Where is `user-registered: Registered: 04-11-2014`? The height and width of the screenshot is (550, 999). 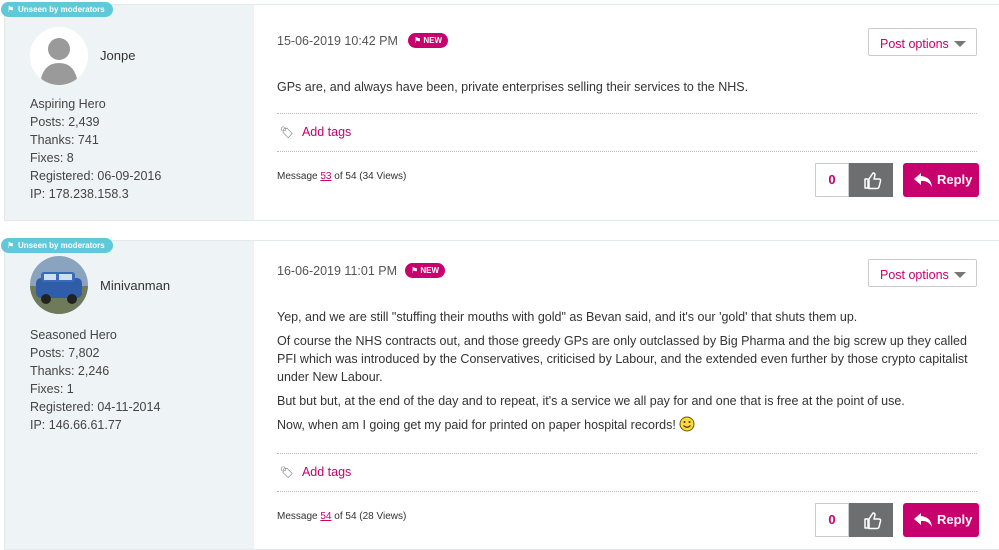 user-registered: Registered: 04-11-2014 is located at coordinates (95, 407).